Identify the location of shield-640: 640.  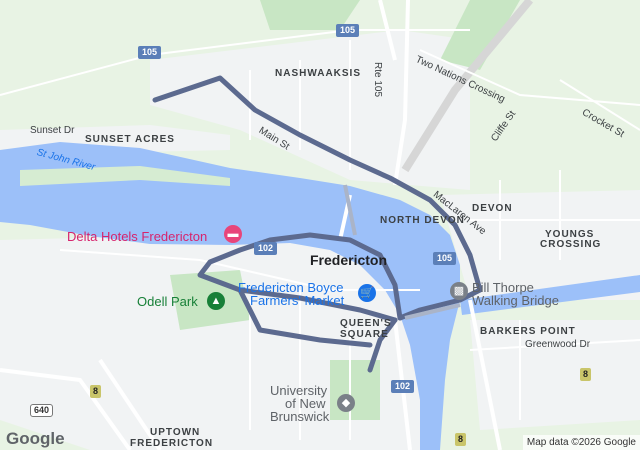
(42, 410).